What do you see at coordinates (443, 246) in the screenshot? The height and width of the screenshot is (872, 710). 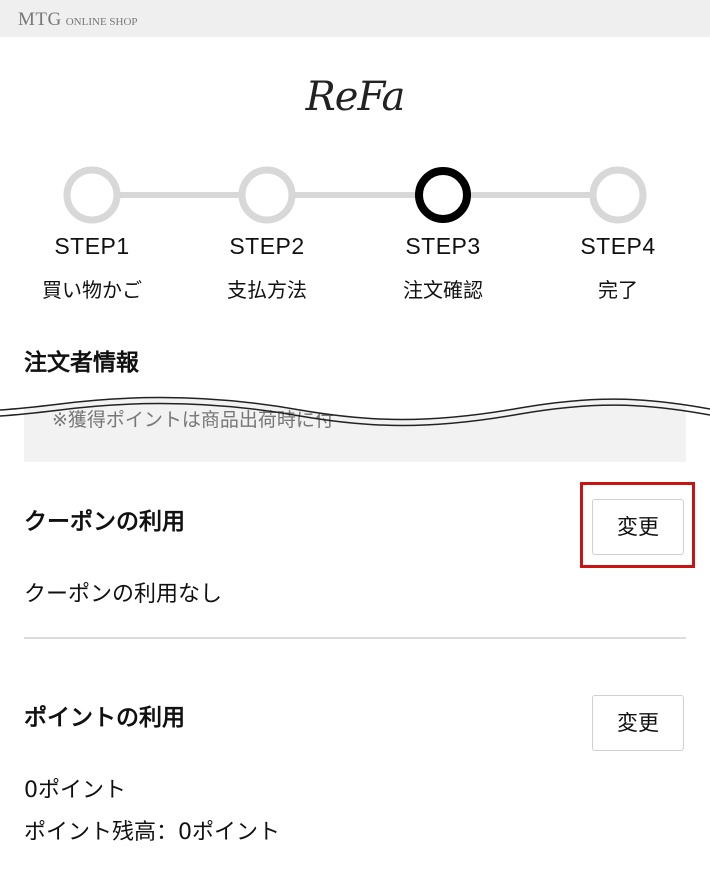 I see `step3-label: STEP3` at bounding box center [443, 246].